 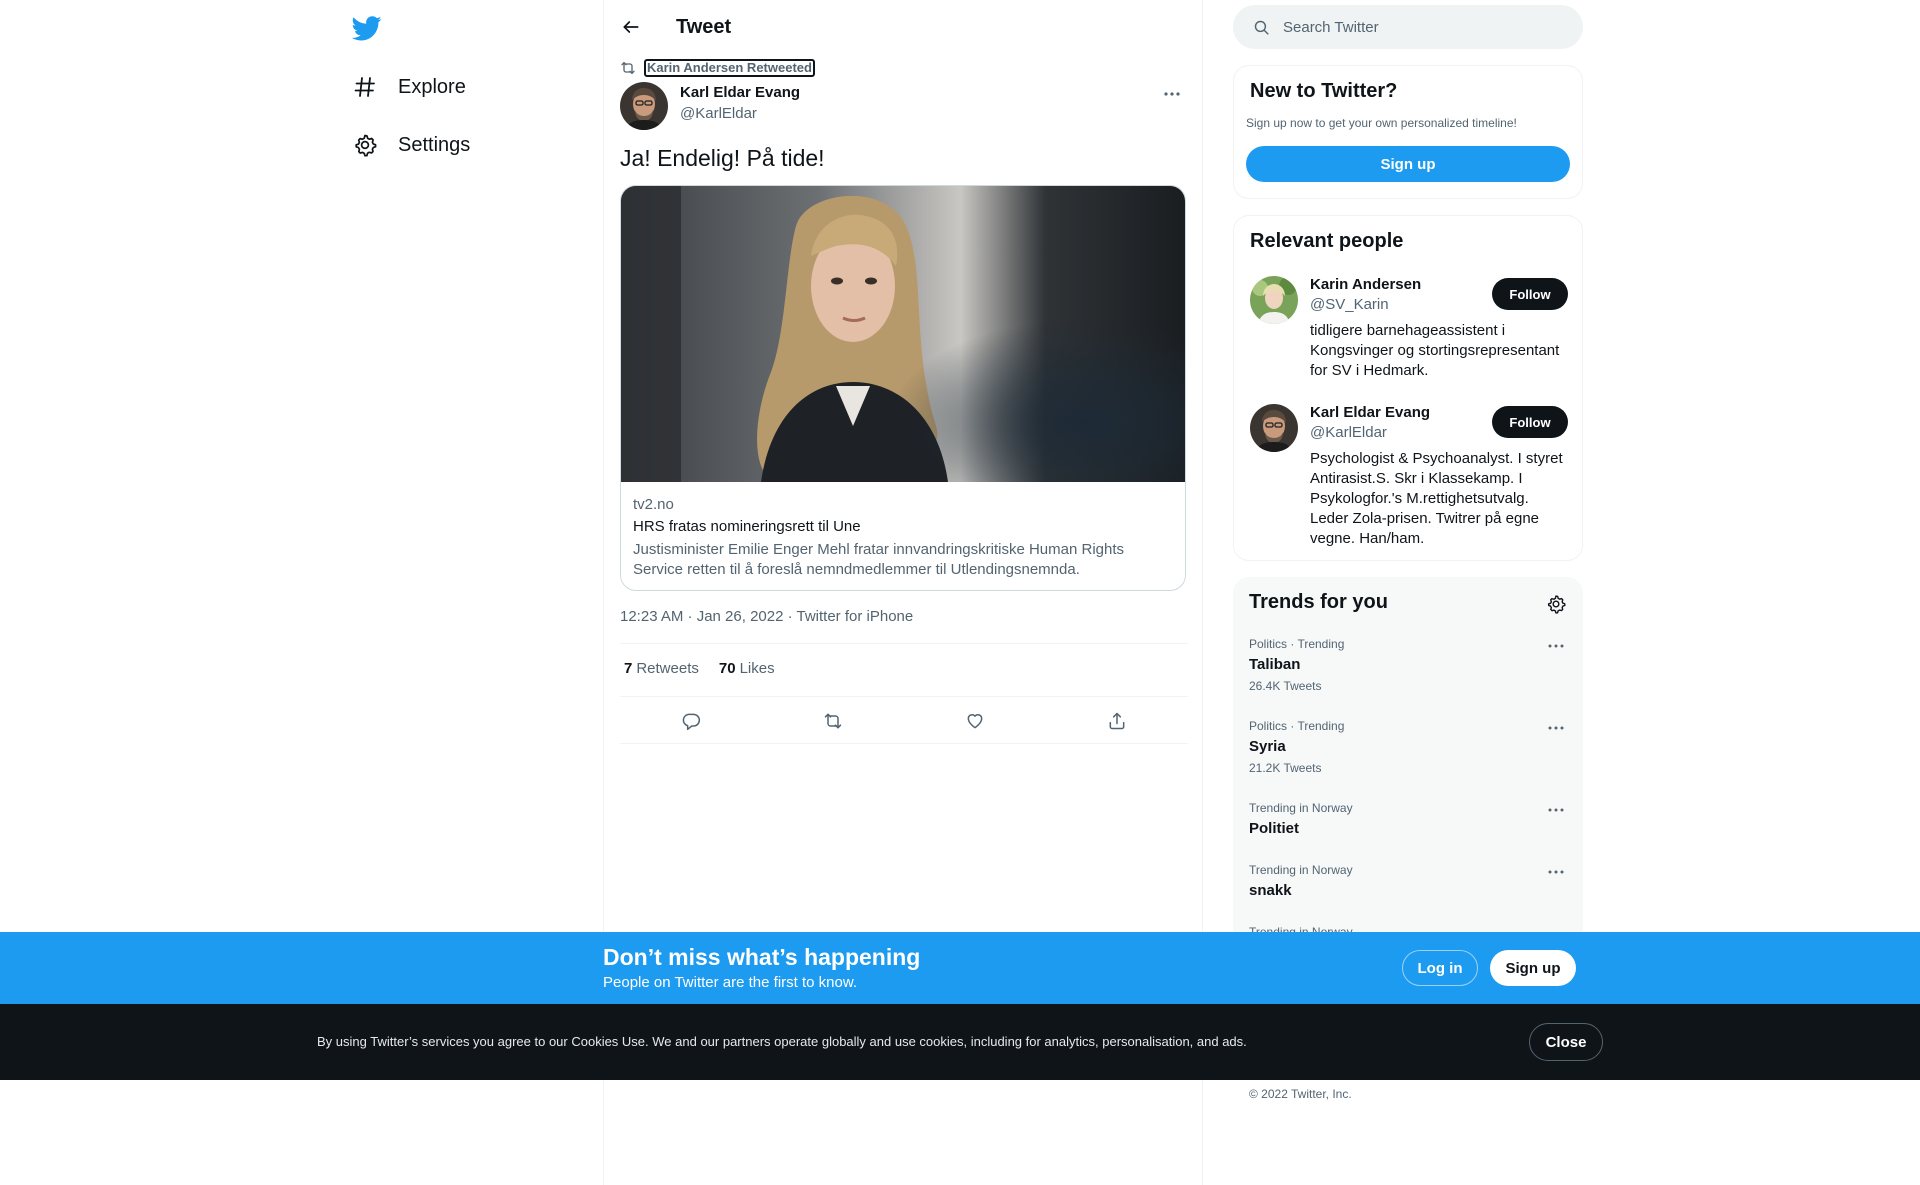 I want to click on banner-subtitle: People on Twitter are the first to know., so click(x=730, y=982).